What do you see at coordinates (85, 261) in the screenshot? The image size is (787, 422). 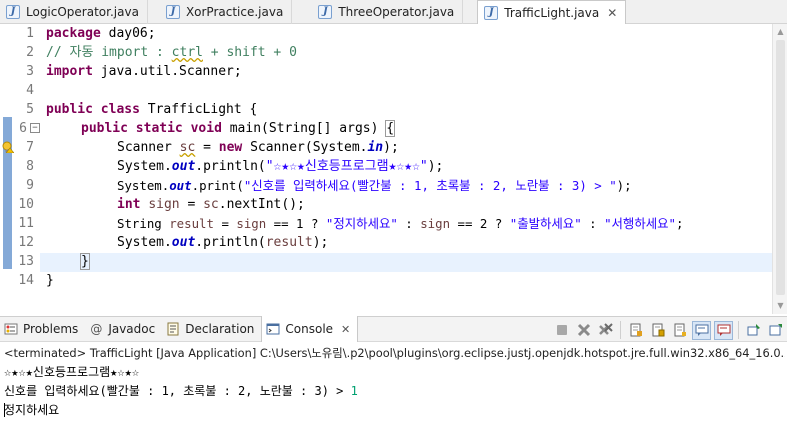 I see `code-line-13: }` at bounding box center [85, 261].